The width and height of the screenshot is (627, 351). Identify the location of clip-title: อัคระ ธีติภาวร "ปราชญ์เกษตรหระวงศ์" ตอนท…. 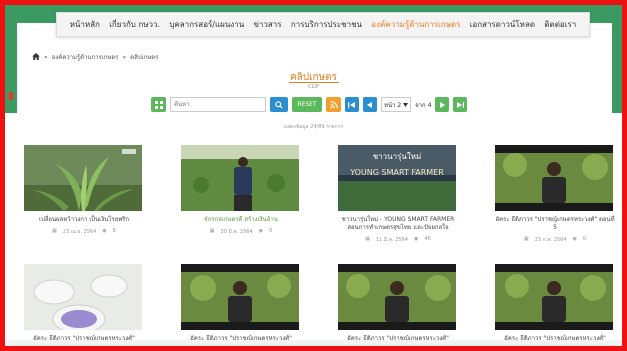
(555, 224).